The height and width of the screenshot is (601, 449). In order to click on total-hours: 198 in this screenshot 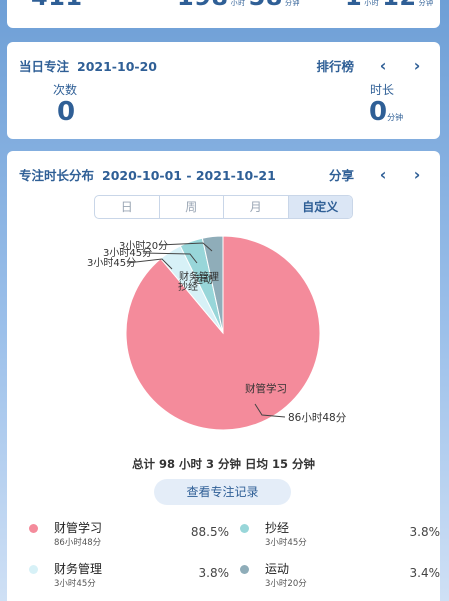, I will do `click(203, 5)`.